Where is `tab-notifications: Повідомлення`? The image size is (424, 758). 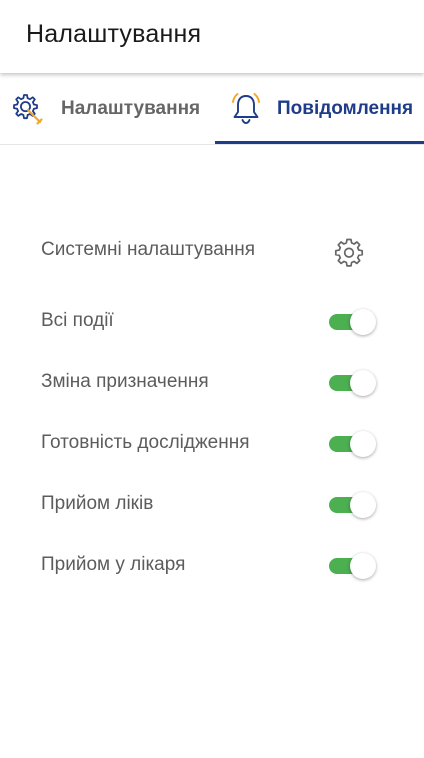
tab-notifications: Повідомлення is located at coordinates (319, 109).